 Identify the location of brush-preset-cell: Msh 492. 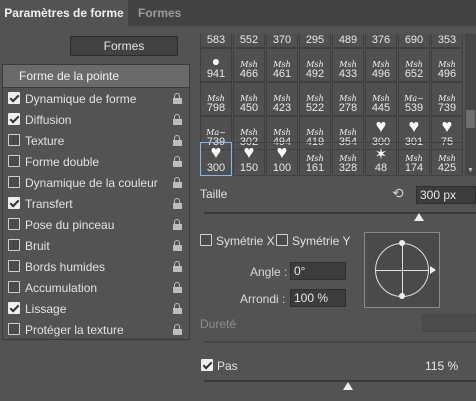
(315, 65).